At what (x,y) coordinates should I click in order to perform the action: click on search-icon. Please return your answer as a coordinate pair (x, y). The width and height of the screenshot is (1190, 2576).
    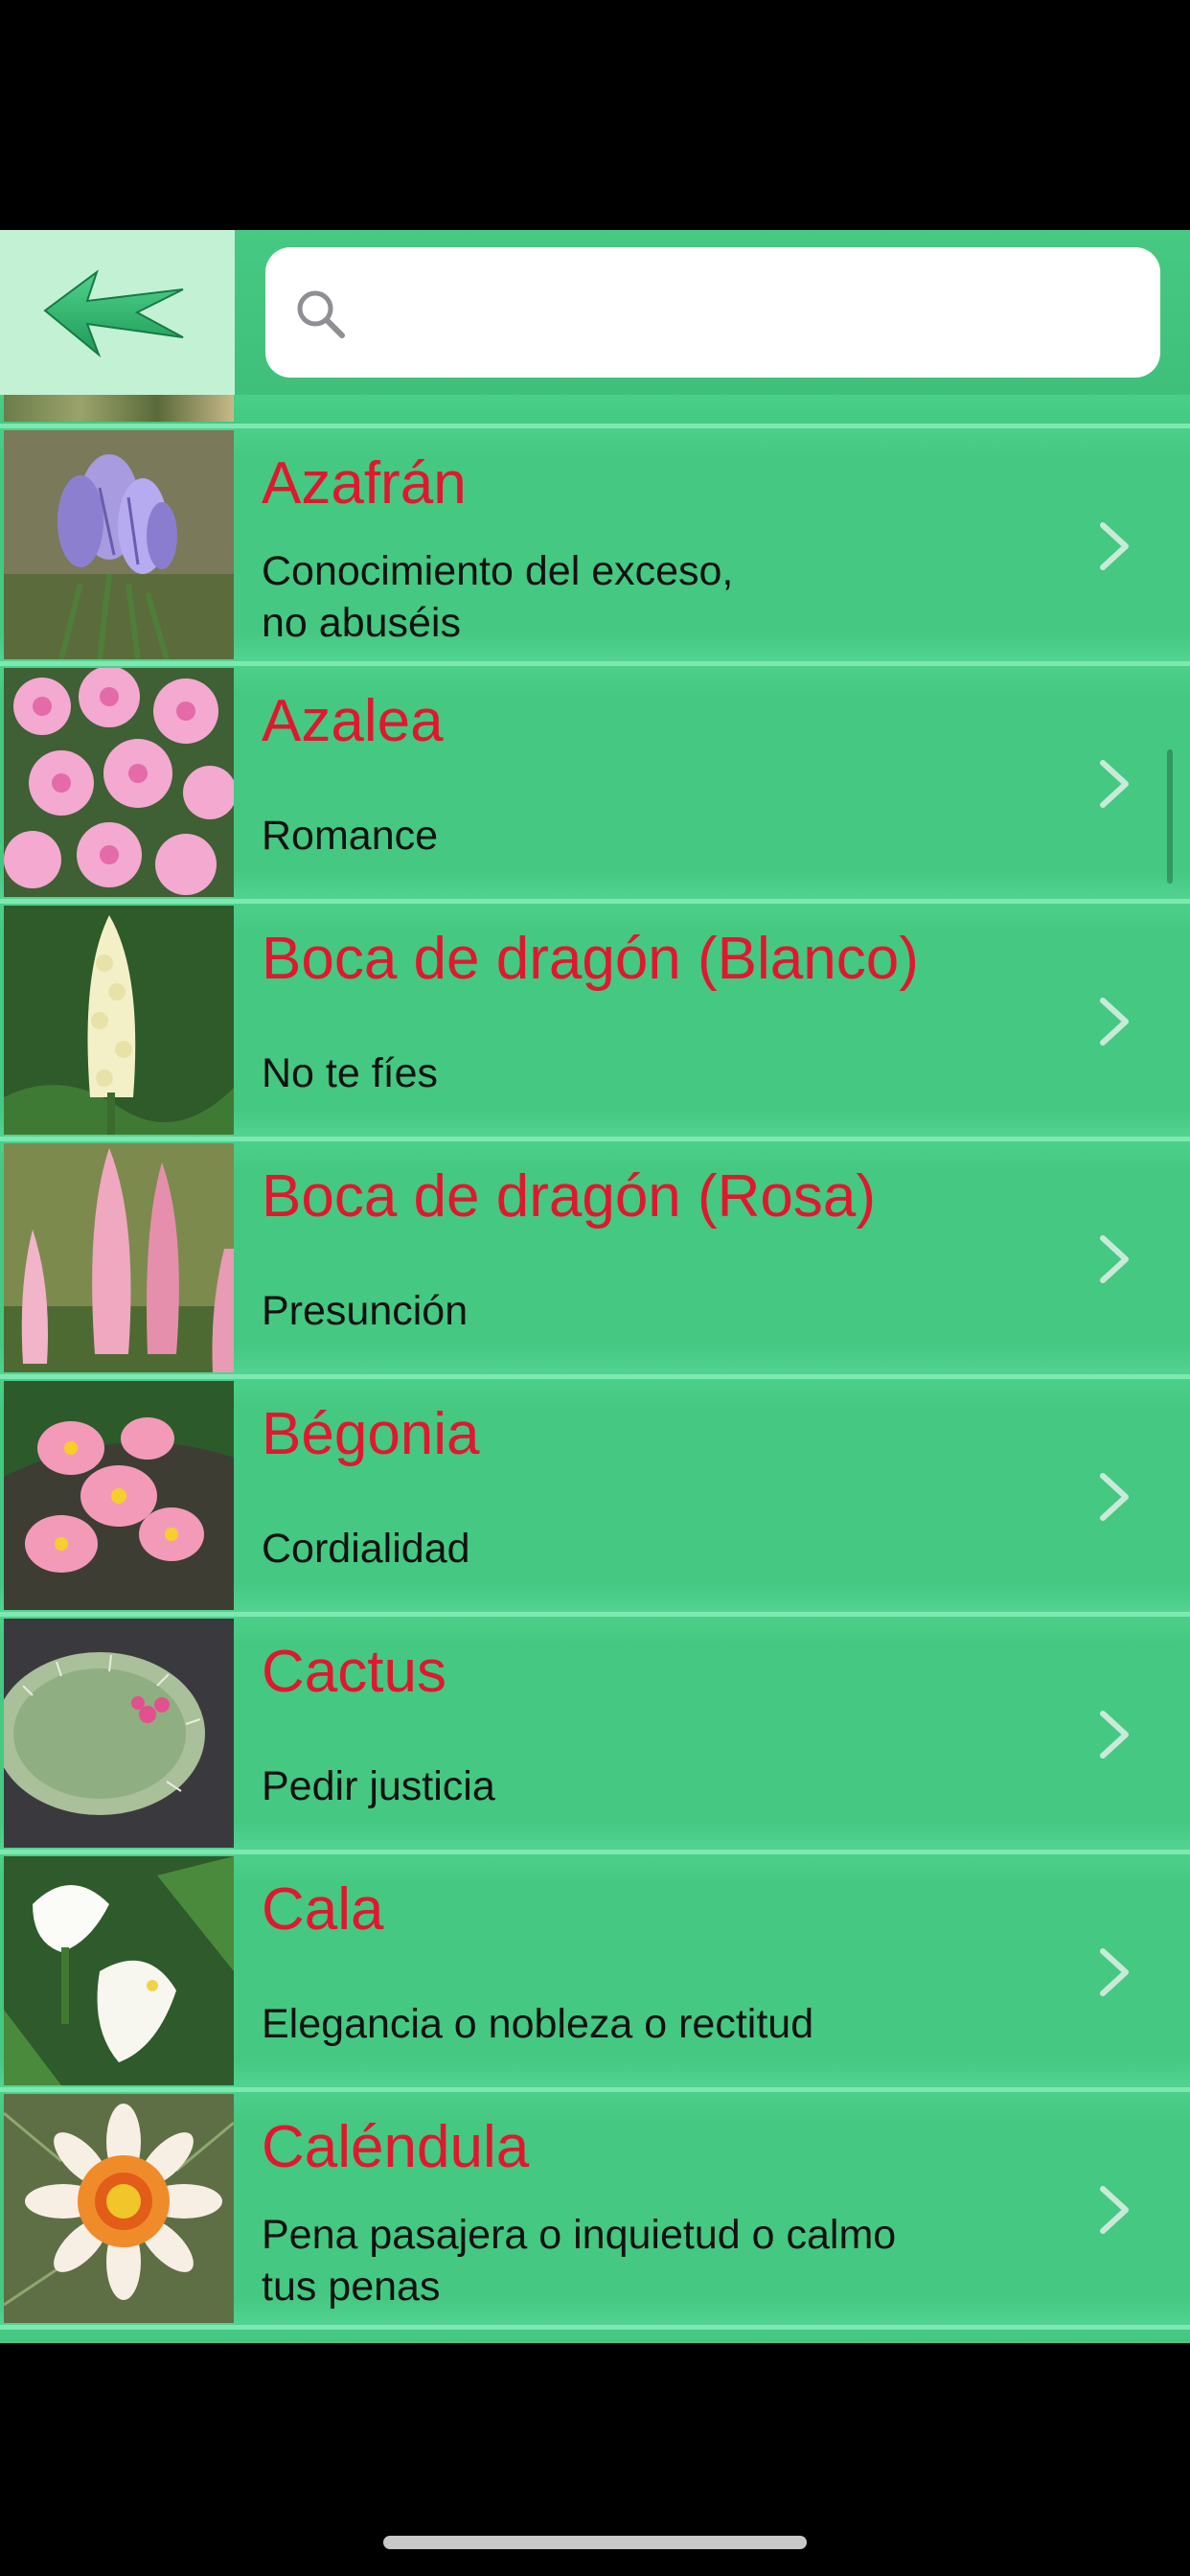
    Looking at the image, I should click on (321, 314).